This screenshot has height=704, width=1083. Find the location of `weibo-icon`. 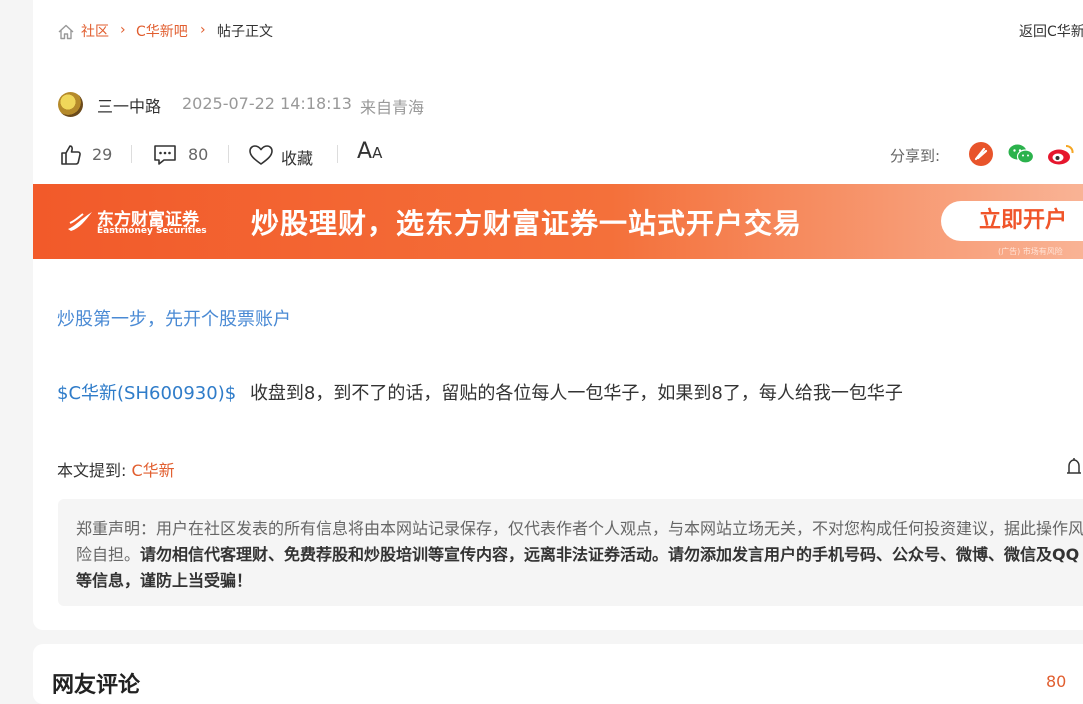

weibo-icon is located at coordinates (1061, 156).